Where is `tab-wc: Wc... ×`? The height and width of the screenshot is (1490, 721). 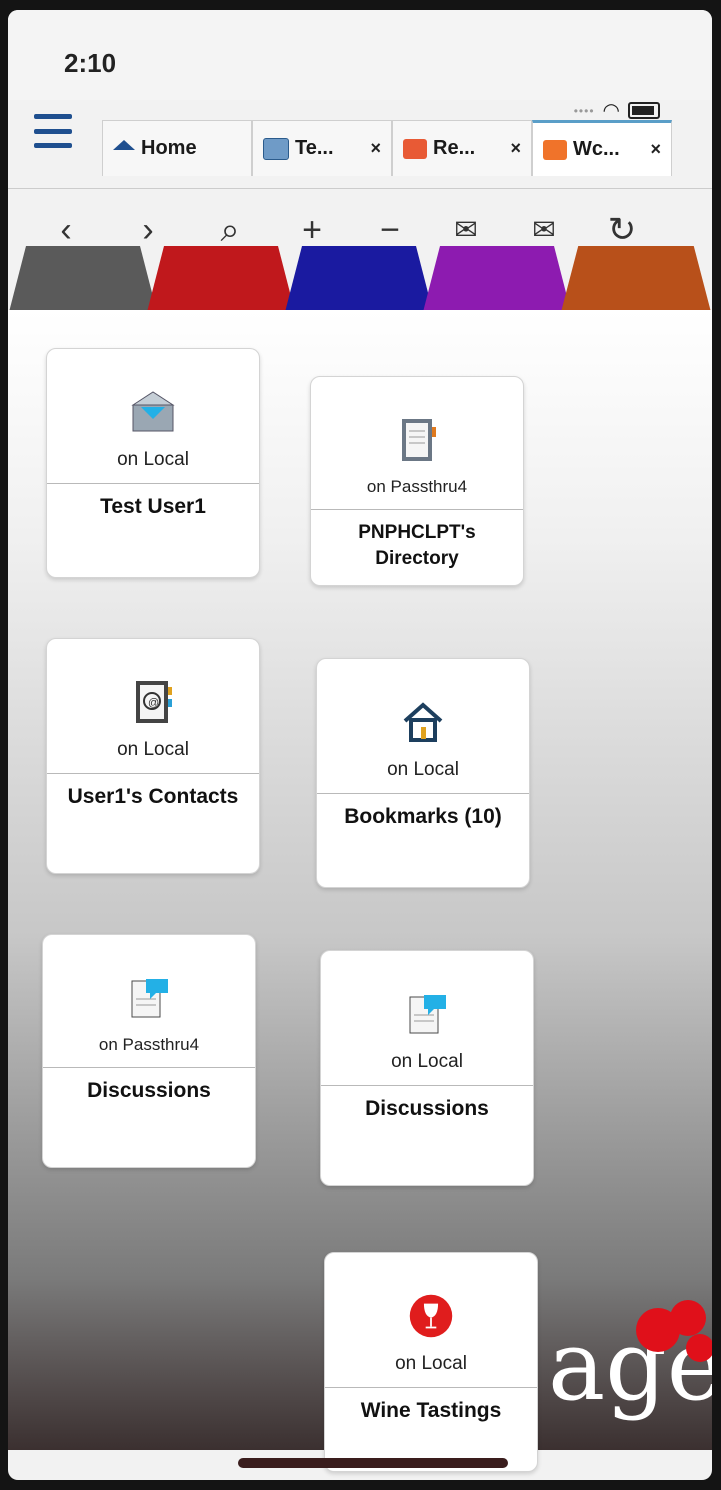
tab-wc: Wc... × is located at coordinates (602, 148).